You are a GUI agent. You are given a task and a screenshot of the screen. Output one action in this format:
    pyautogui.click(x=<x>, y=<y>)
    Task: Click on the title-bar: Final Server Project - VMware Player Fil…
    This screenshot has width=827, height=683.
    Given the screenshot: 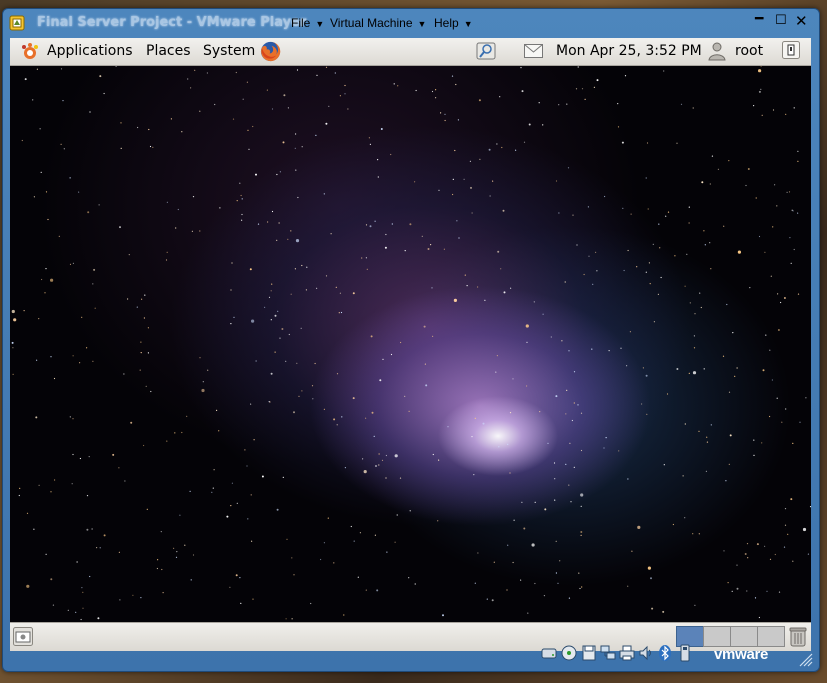 What is the action you would take?
    pyautogui.click(x=411, y=23)
    